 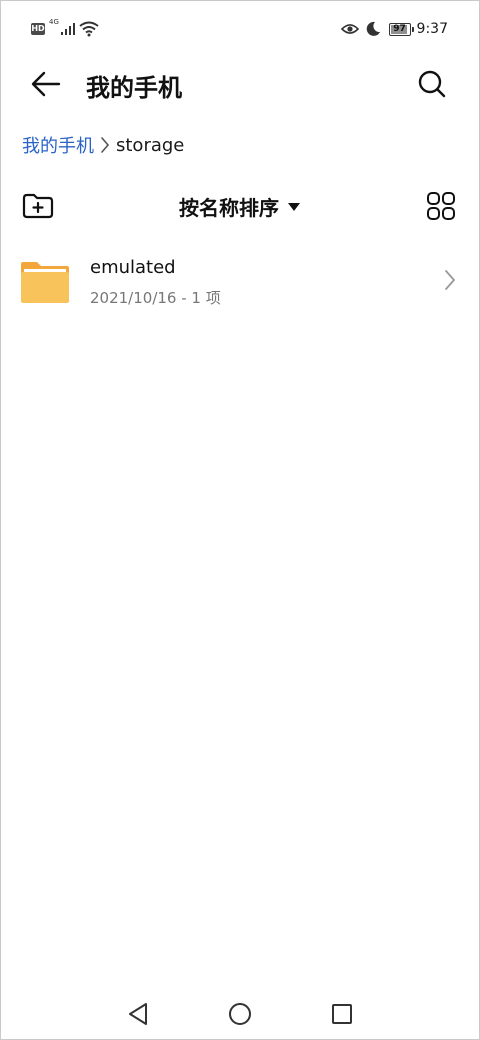 I want to click on do-not-disturb-moon-icon, so click(x=373, y=28).